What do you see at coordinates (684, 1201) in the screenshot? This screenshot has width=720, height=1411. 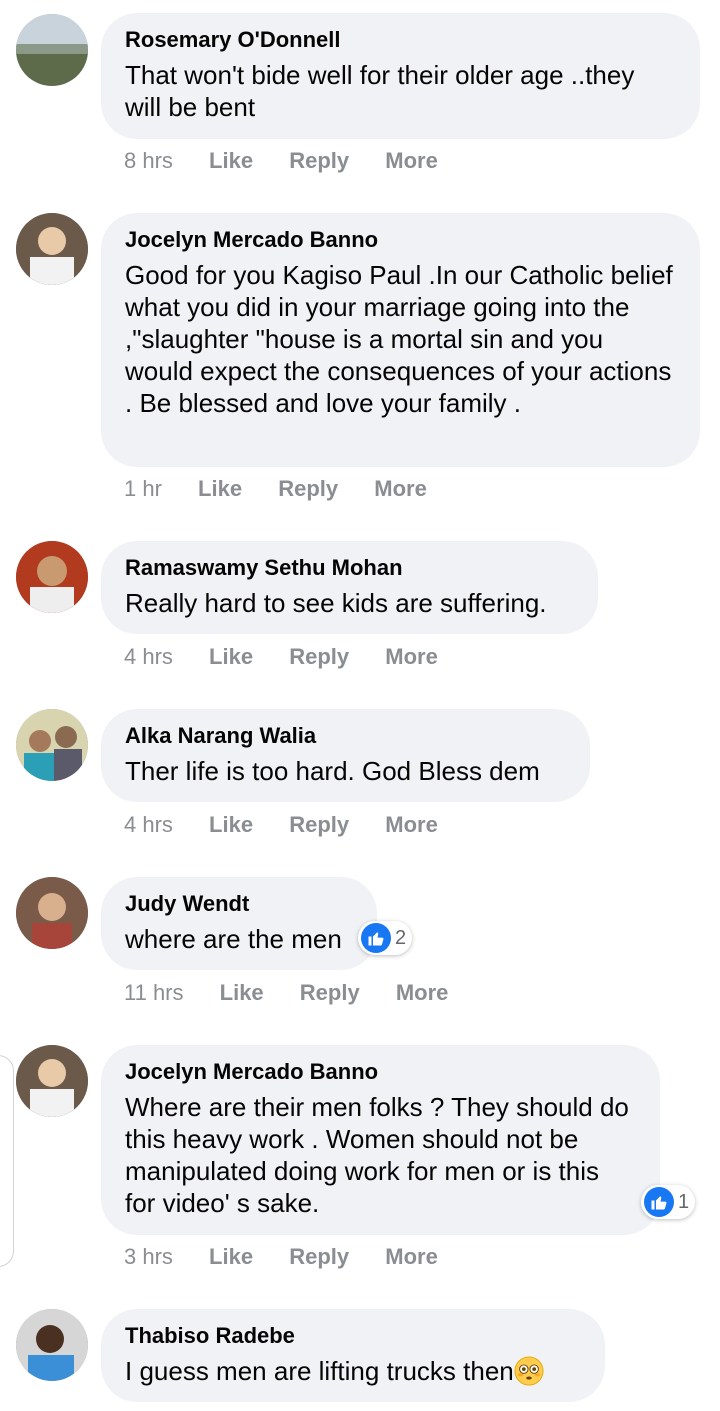 I see `reaction-count: 1` at bounding box center [684, 1201].